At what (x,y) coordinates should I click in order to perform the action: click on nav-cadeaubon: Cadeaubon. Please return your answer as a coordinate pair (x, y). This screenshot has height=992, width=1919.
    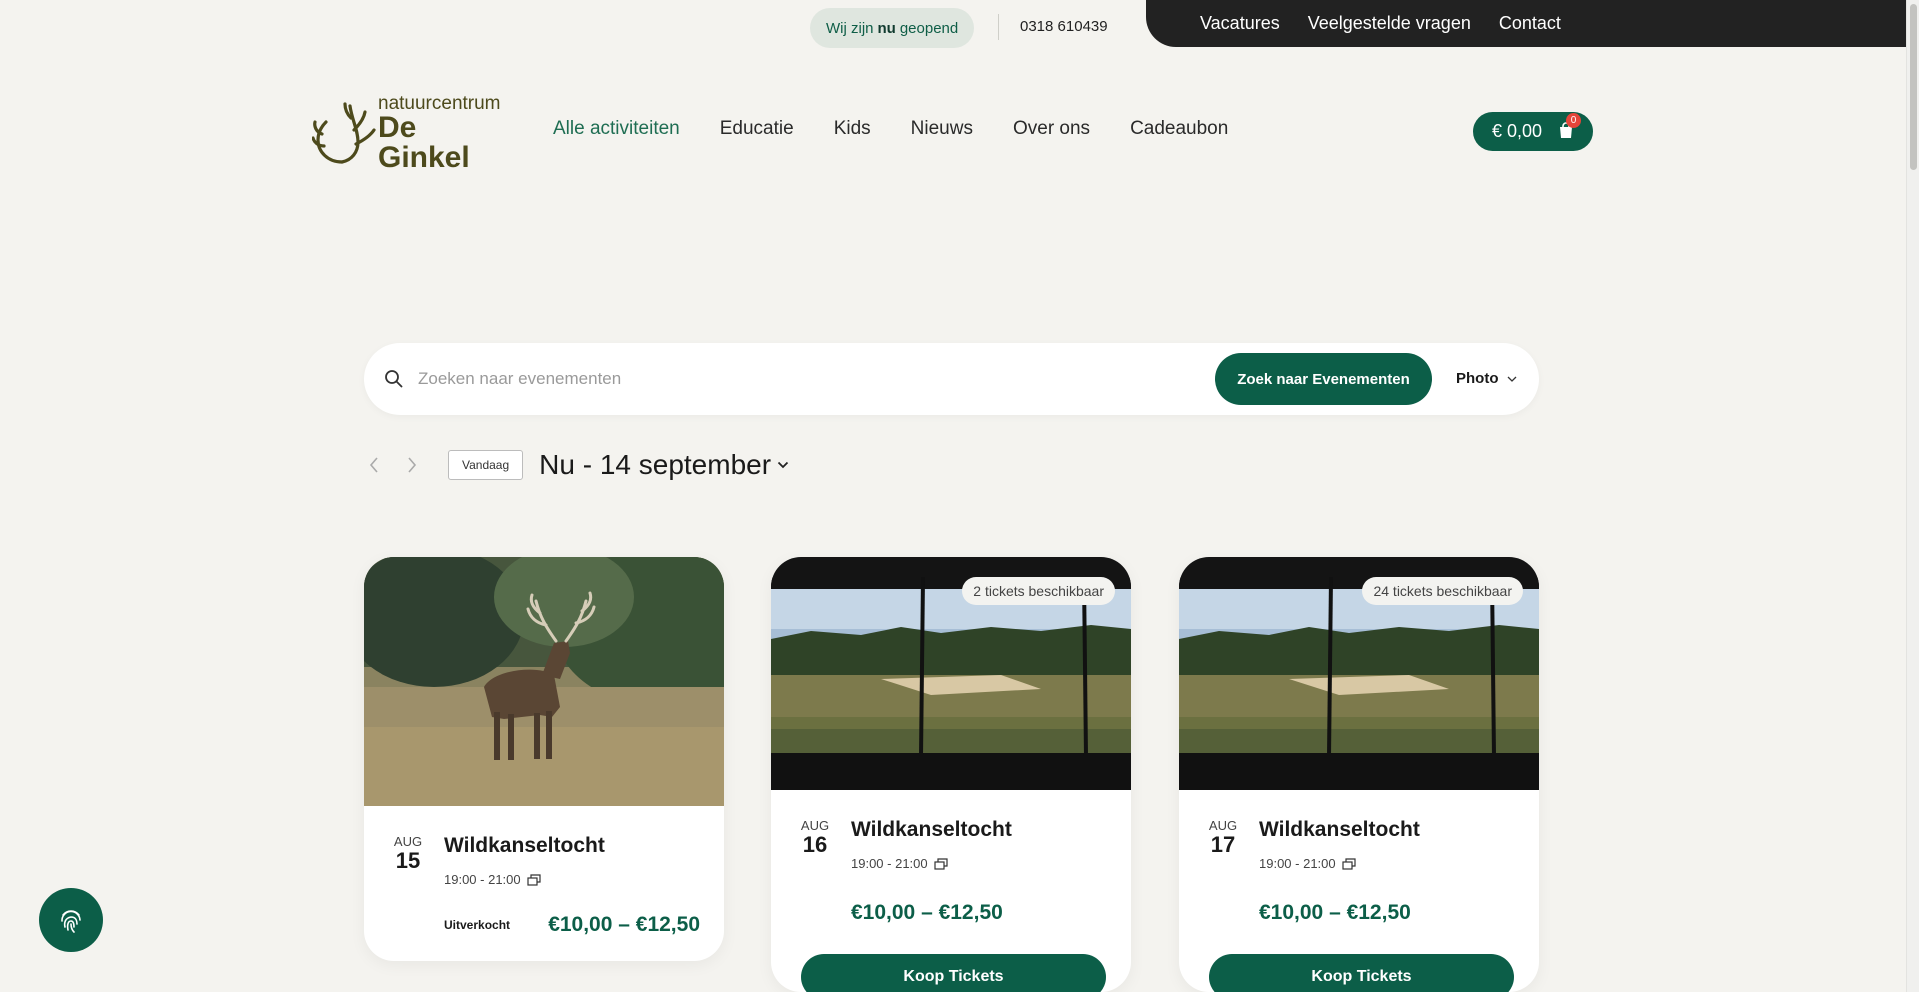
    Looking at the image, I should click on (1179, 129).